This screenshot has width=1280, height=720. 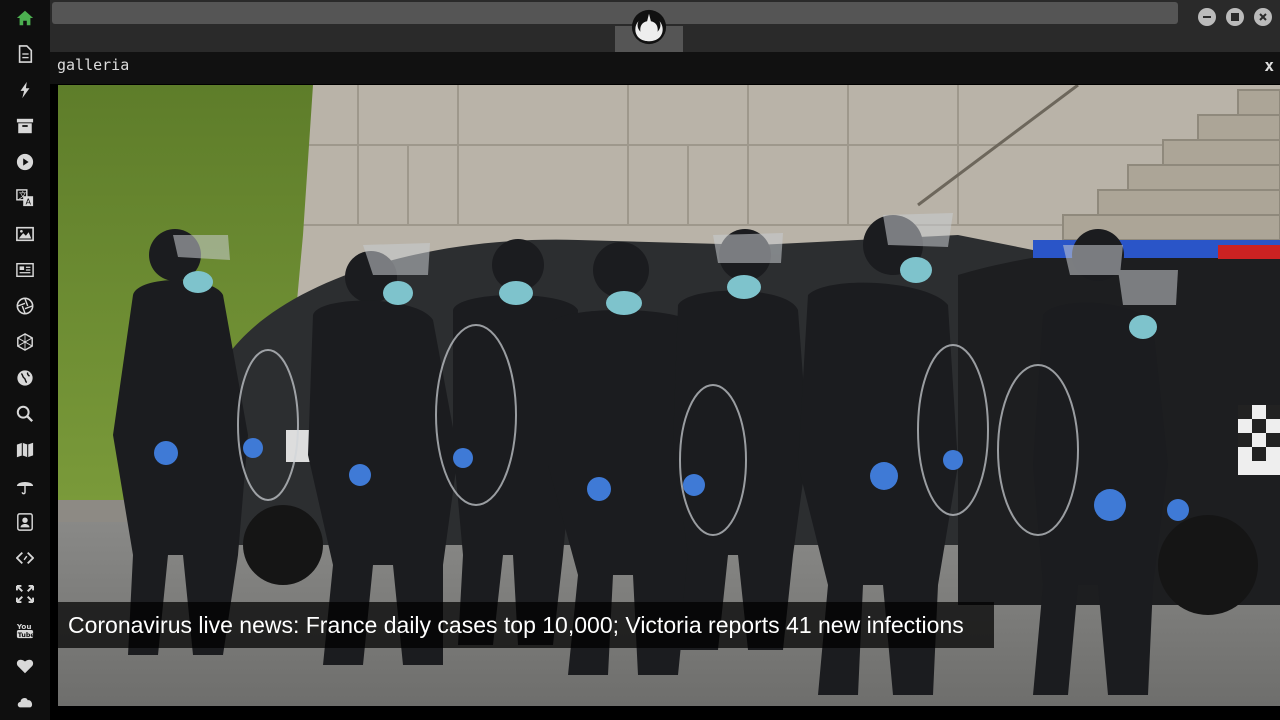 What do you see at coordinates (25, 486) in the screenshot?
I see `umbrella-icon` at bounding box center [25, 486].